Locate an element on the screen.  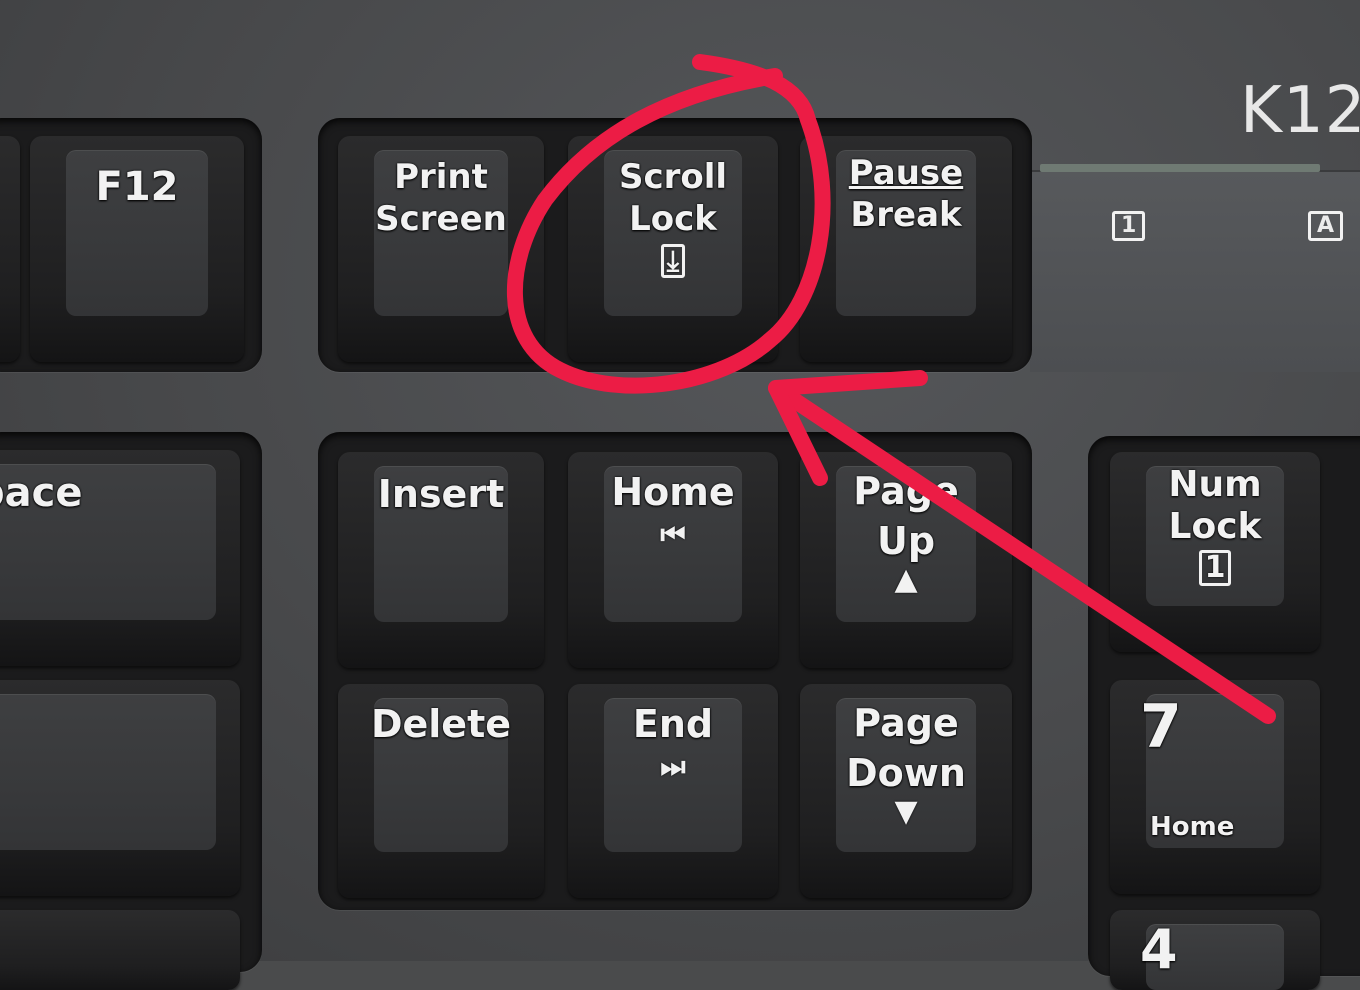
indicator-panel is located at coordinates (1195, 271).